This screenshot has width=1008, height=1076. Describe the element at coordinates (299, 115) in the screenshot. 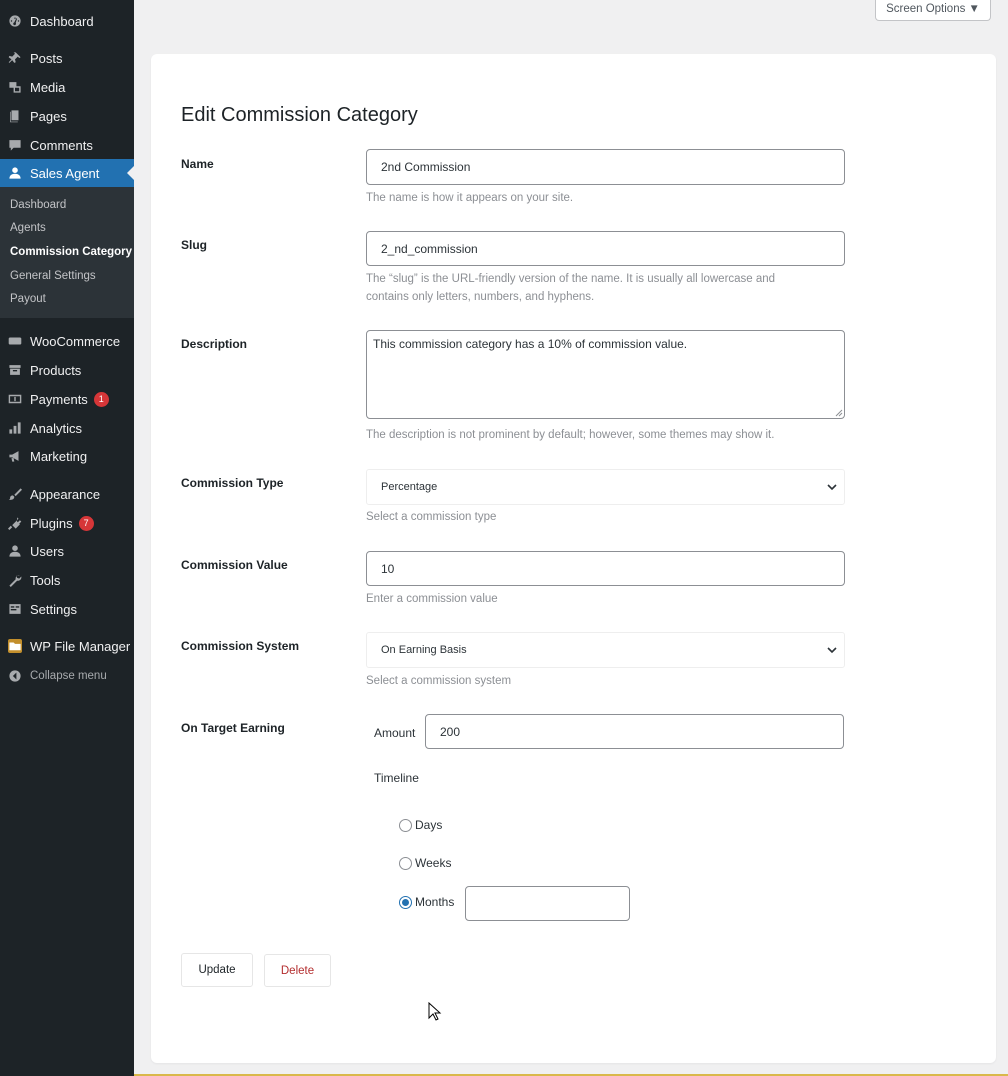

I see `page-title: Edit Commission Category` at that location.